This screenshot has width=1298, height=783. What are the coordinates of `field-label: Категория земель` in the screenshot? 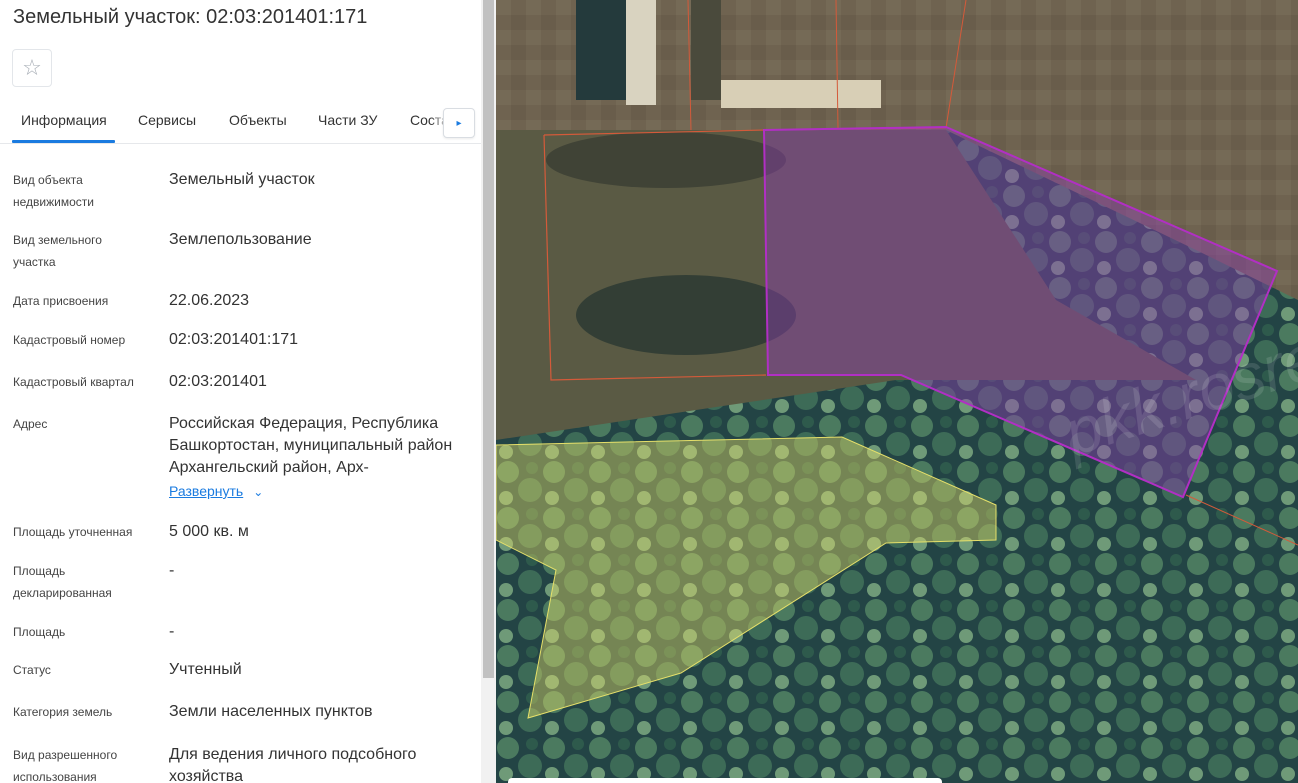 It's located at (63, 712).